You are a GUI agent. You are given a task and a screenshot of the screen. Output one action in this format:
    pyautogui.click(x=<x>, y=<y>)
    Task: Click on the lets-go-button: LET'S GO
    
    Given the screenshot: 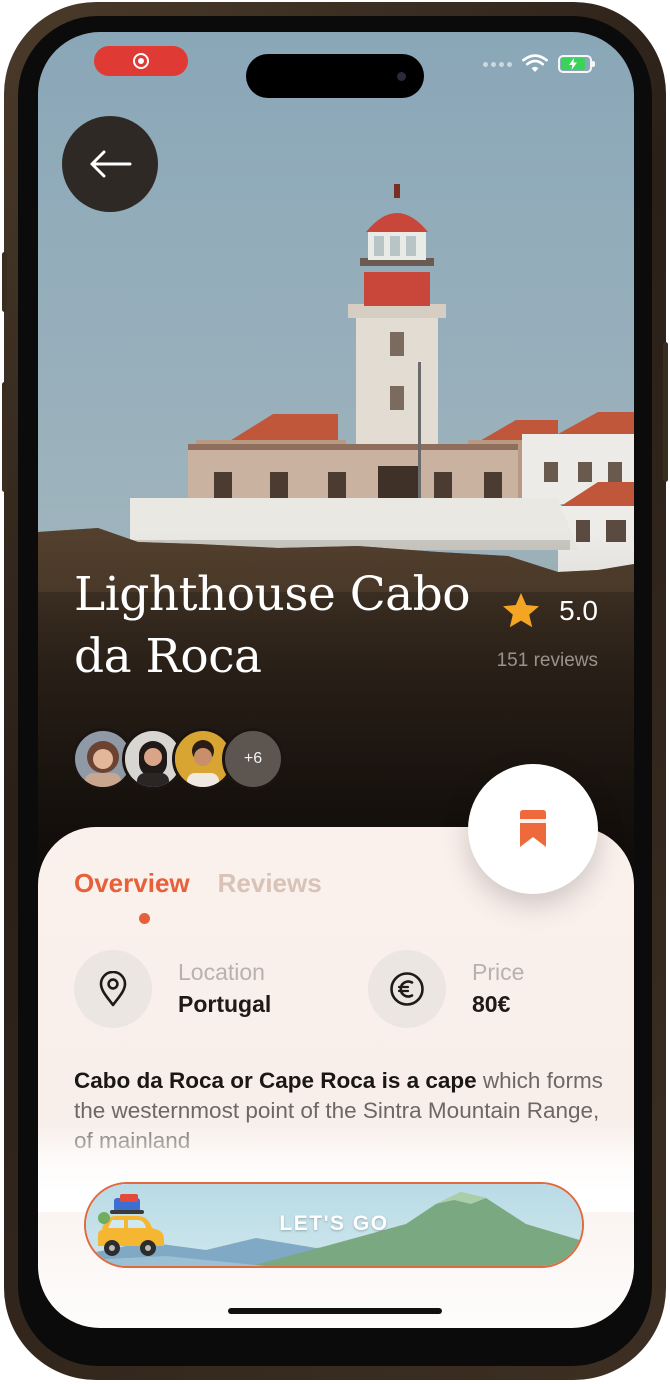 What is the action you would take?
    pyautogui.click(x=334, y=1225)
    